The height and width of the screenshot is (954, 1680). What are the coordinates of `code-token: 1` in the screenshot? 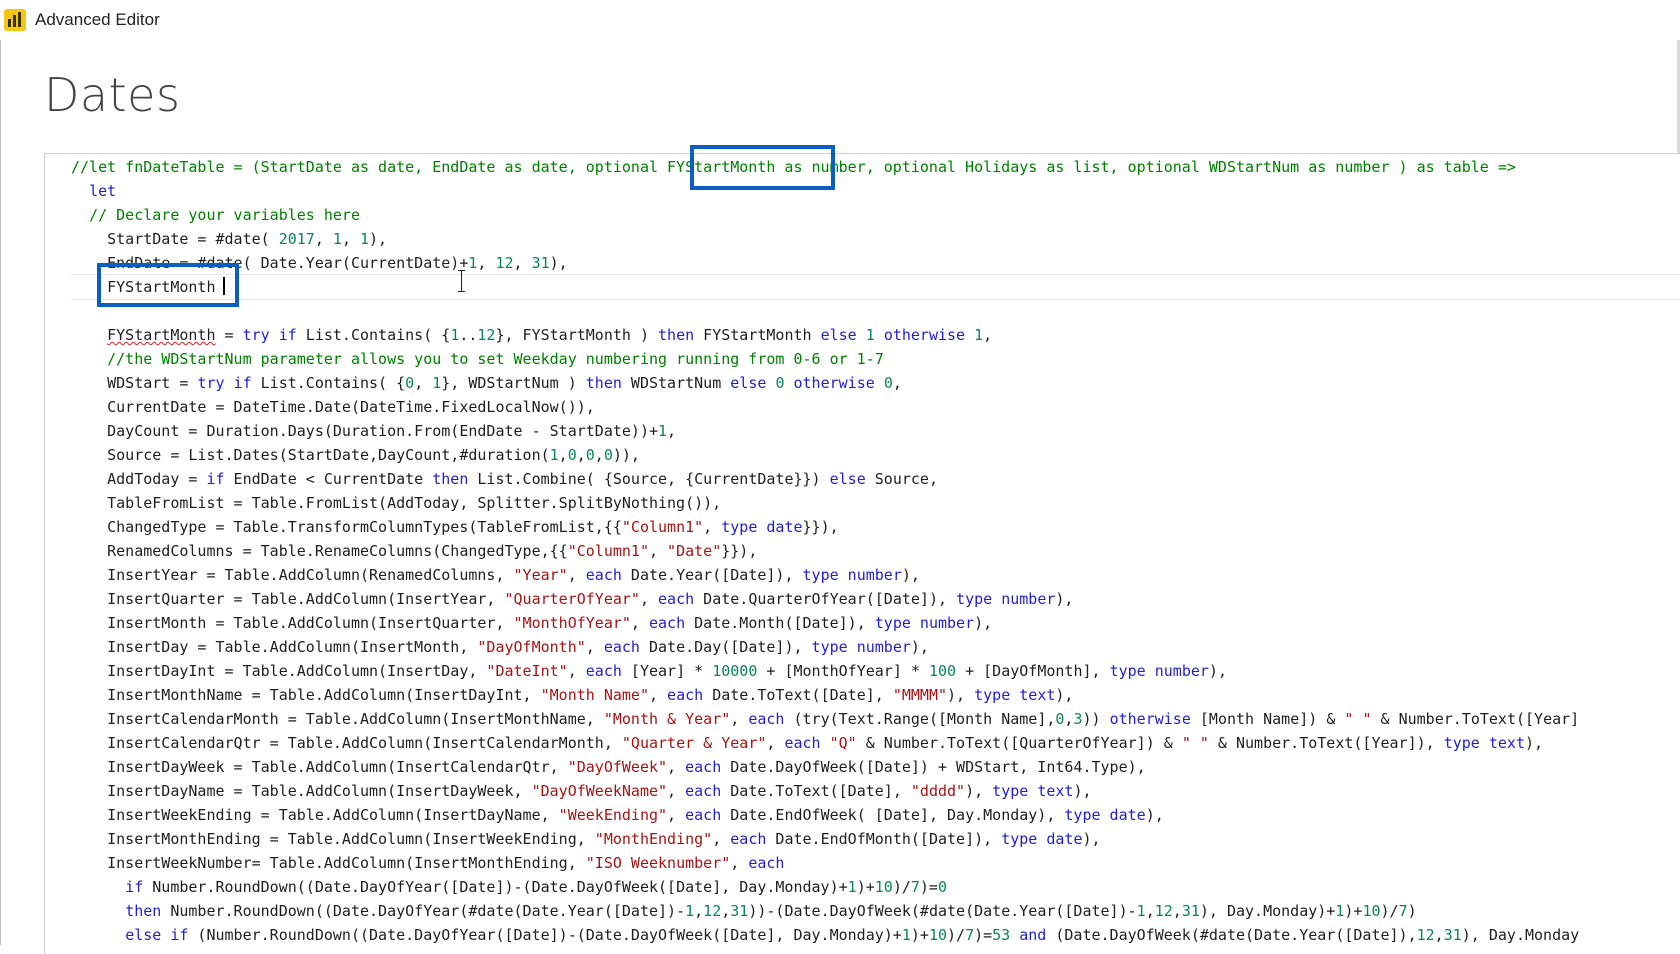 It's located at (455, 335).